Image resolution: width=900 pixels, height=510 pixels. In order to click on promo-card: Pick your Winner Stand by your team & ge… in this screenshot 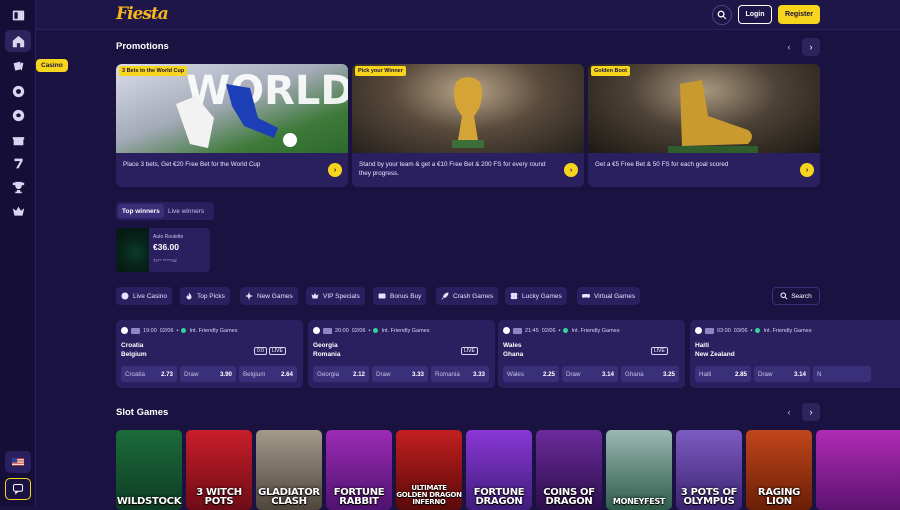, I will do `click(468, 125)`.